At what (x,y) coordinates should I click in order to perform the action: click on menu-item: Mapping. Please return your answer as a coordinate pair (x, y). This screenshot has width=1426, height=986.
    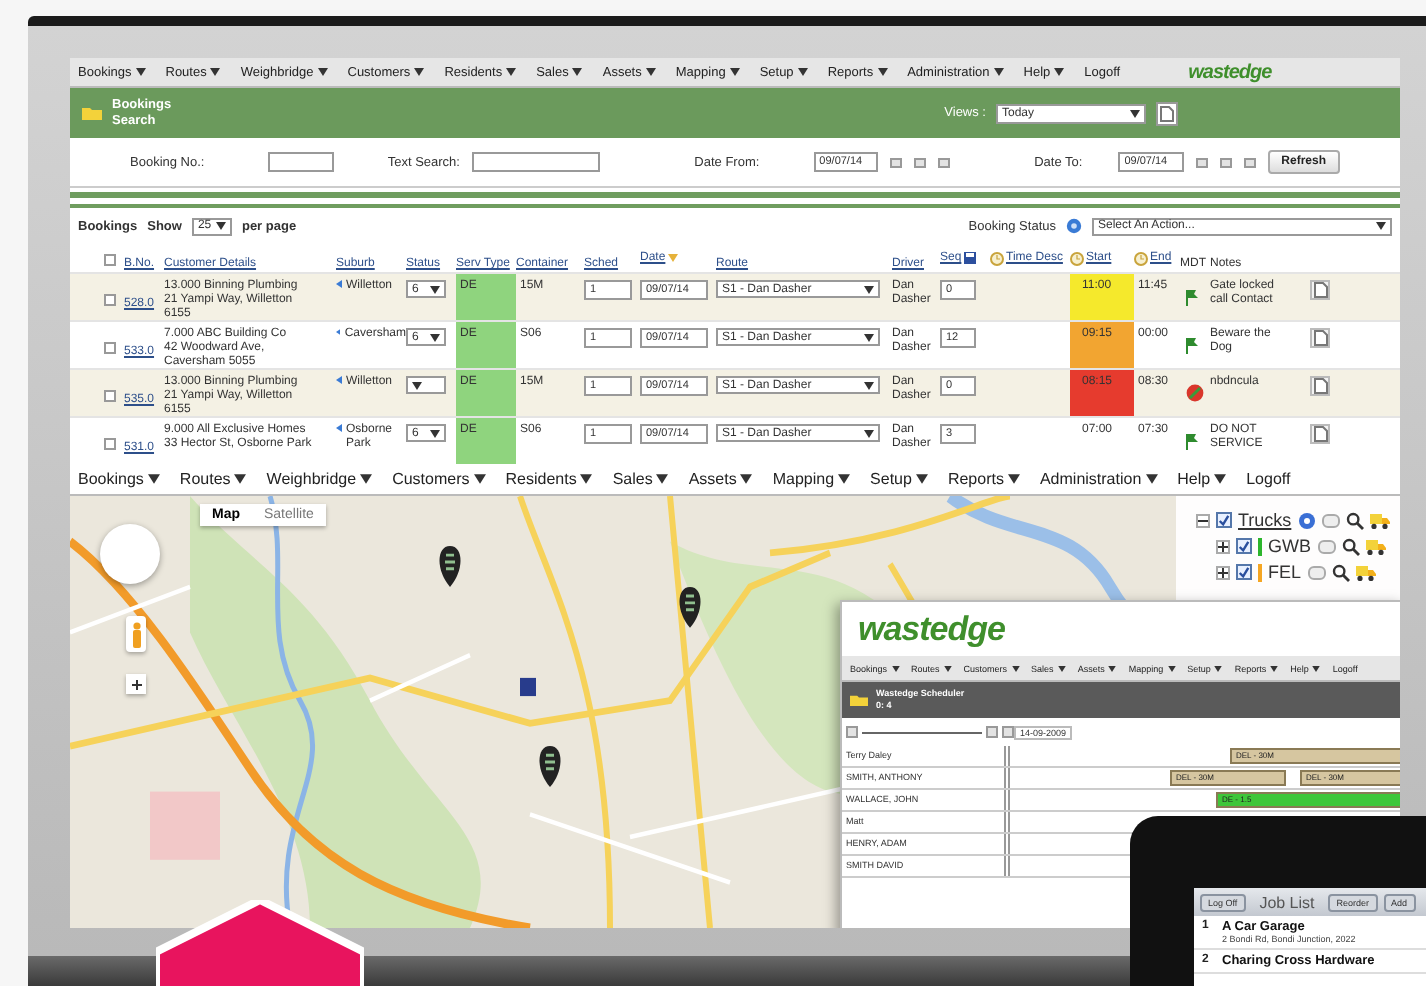
    Looking at the image, I should click on (811, 479).